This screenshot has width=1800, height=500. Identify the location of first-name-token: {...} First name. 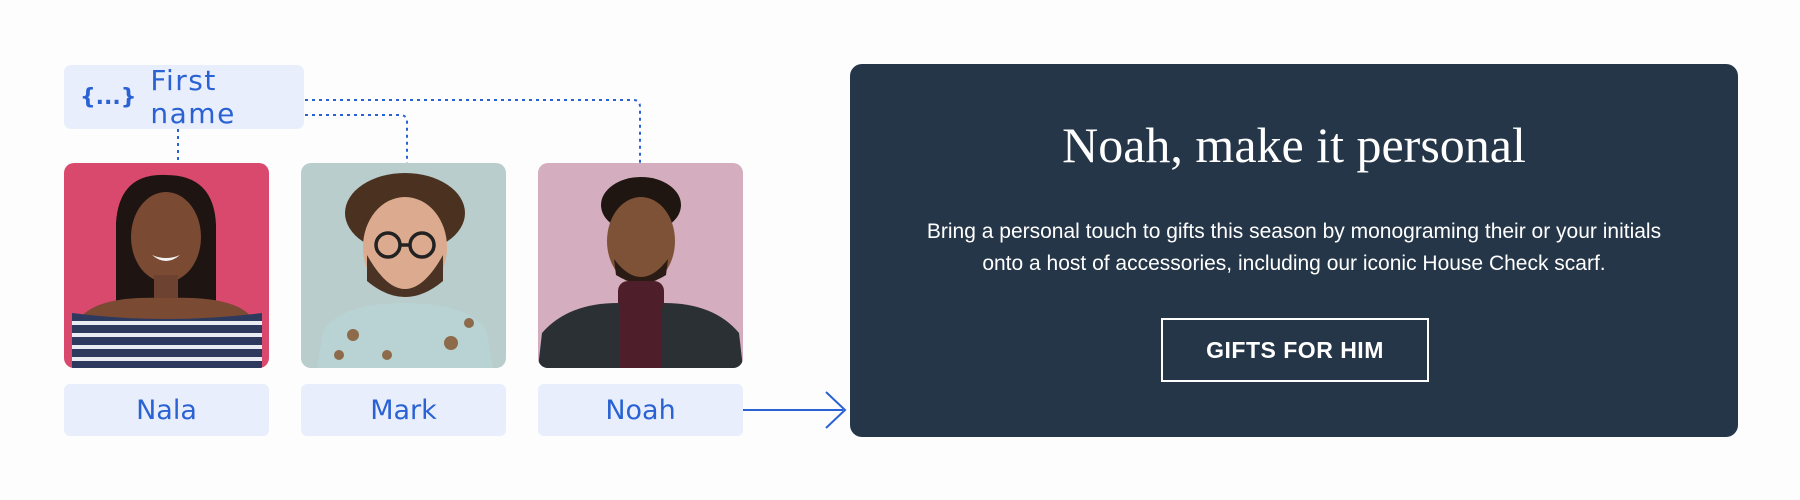
(184, 97).